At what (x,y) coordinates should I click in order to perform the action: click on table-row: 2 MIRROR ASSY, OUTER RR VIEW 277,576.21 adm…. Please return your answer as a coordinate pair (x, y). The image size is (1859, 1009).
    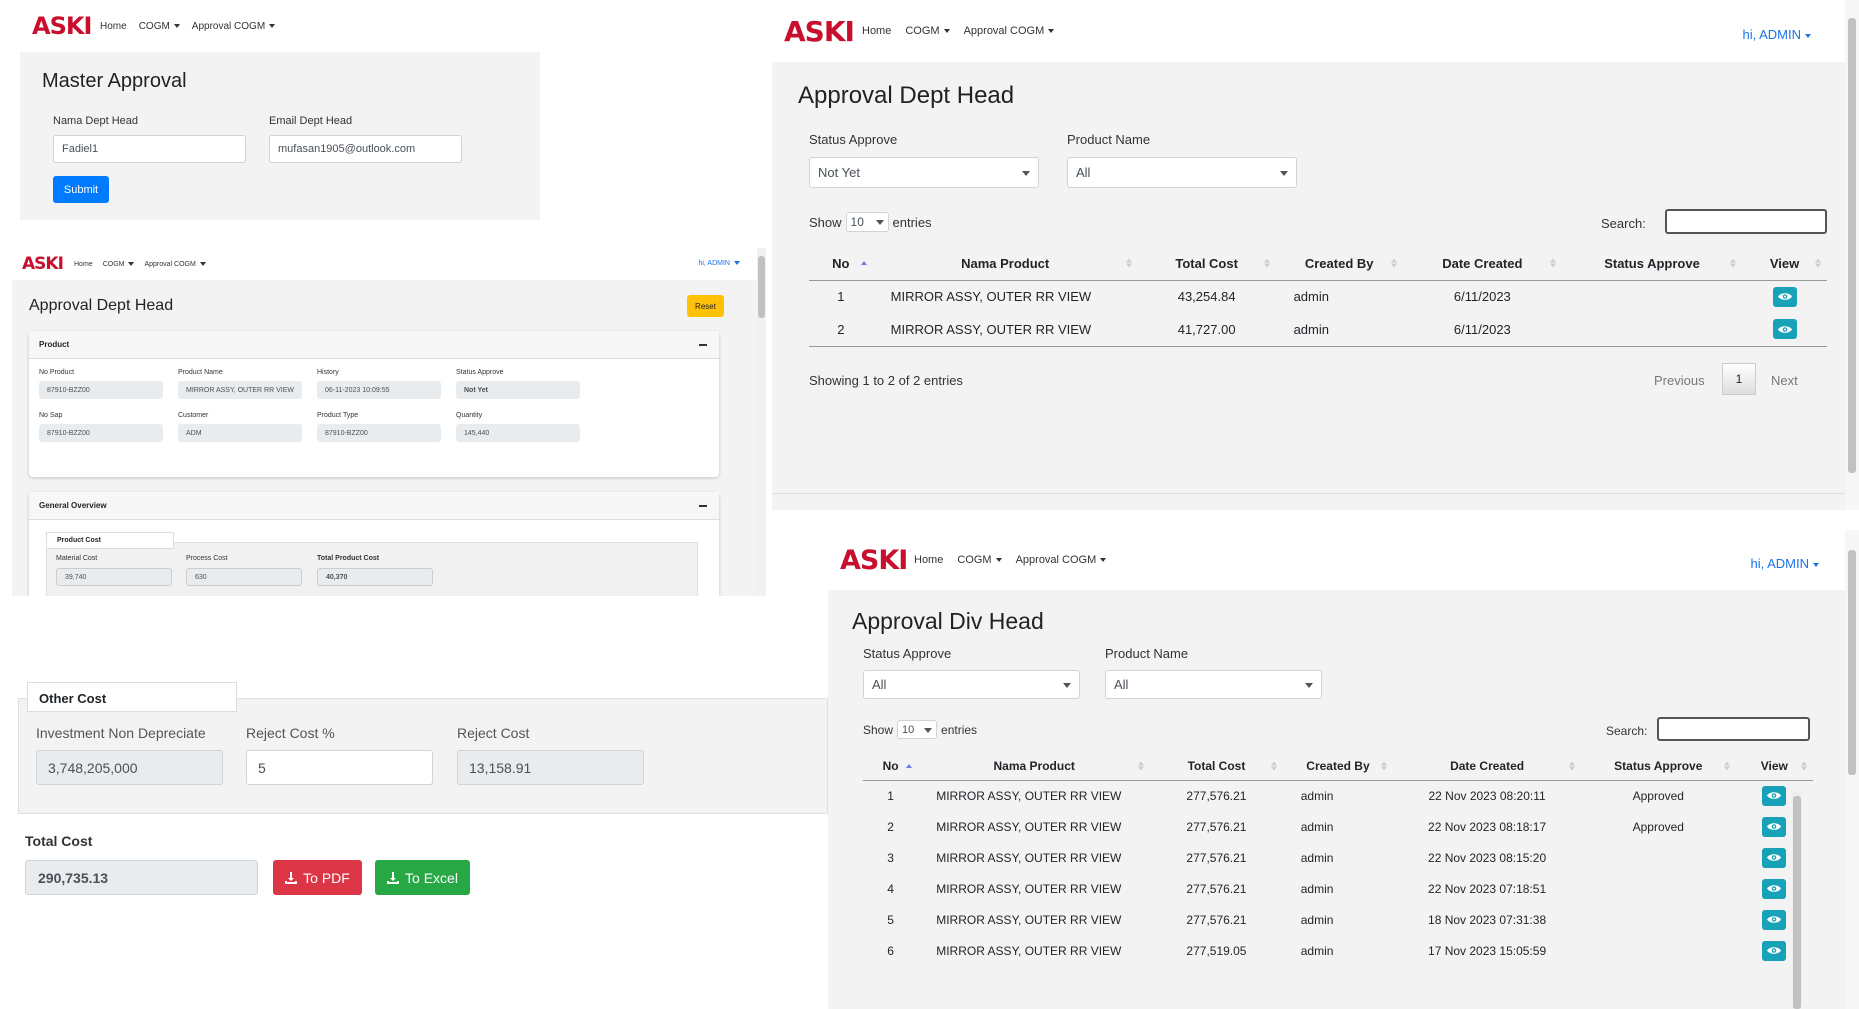
    Looking at the image, I should click on (1338, 826).